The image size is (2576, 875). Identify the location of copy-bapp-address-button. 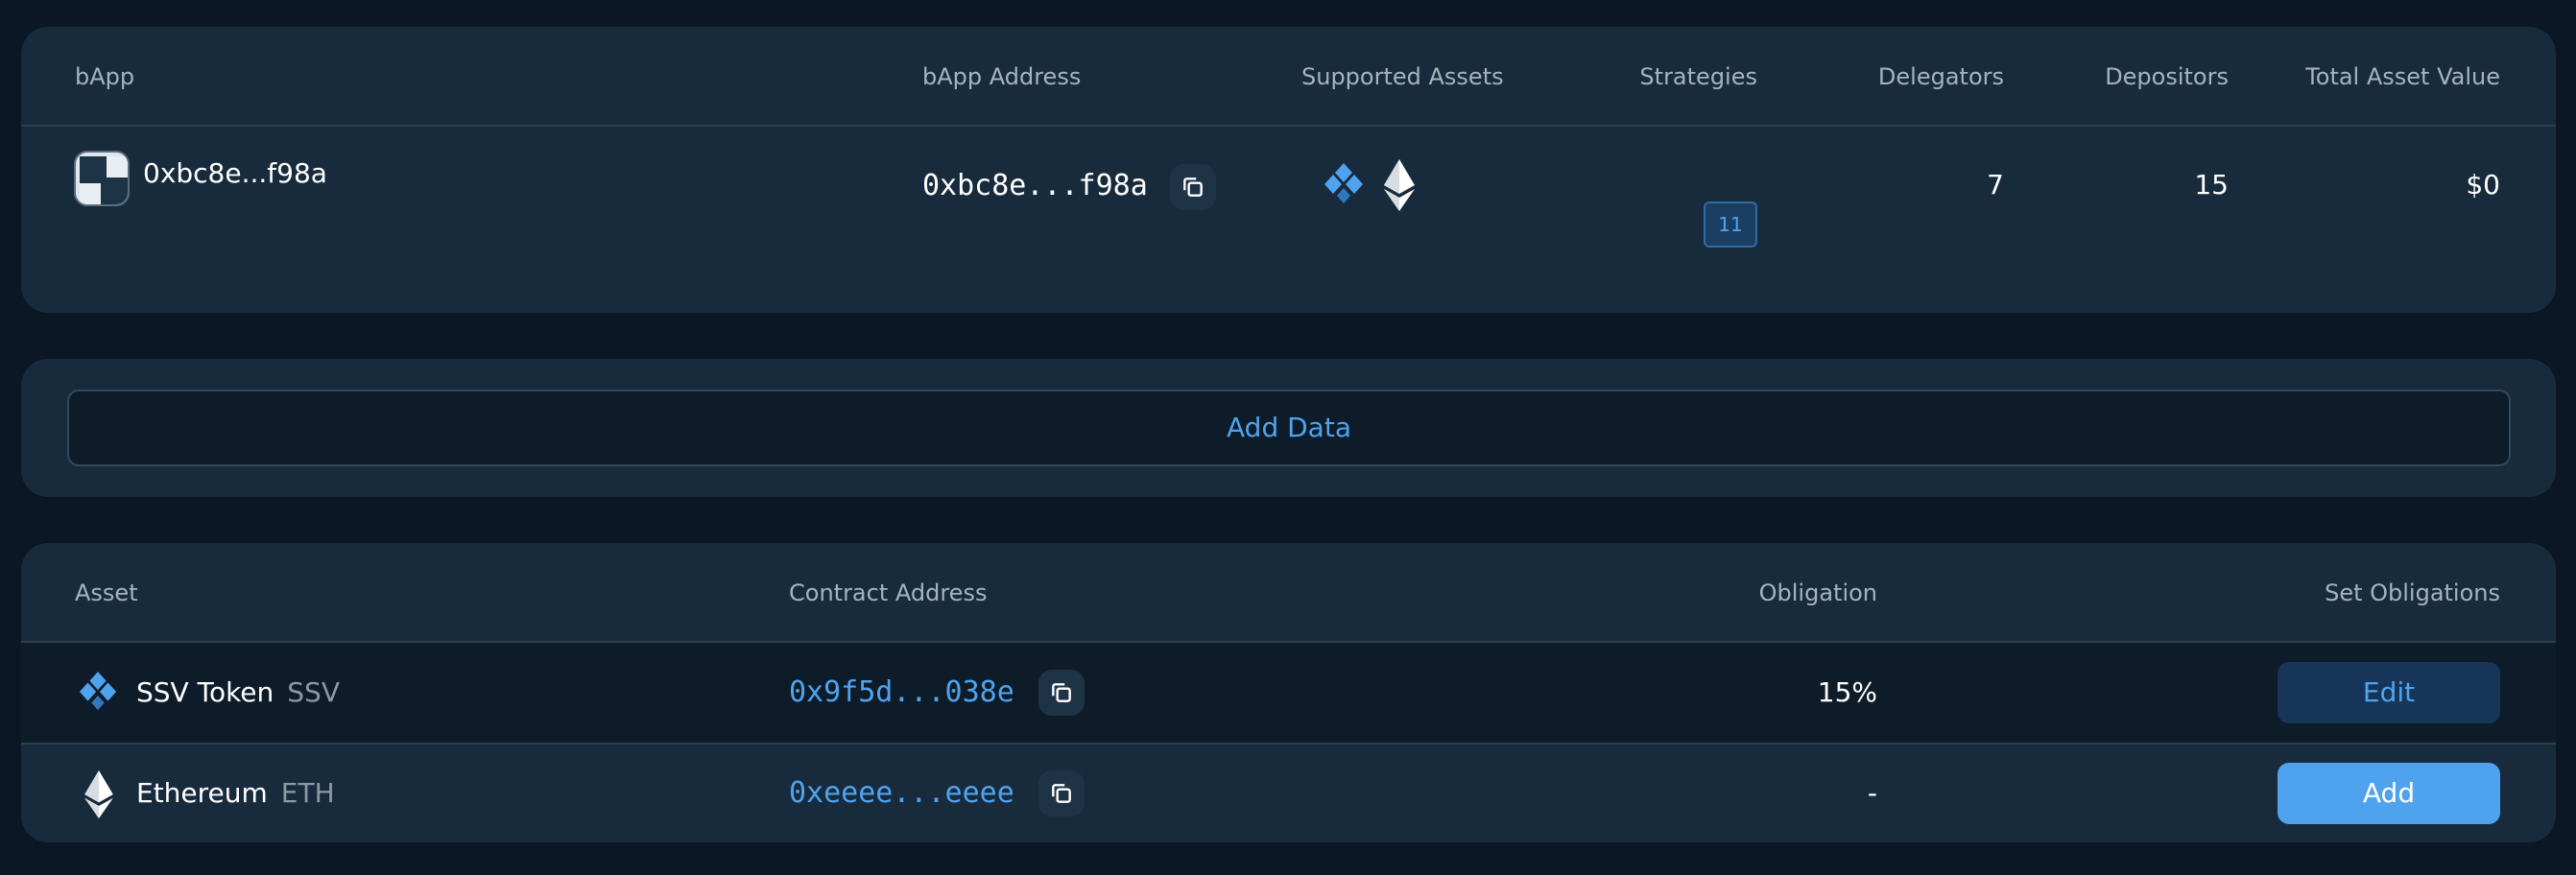
(1193, 187).